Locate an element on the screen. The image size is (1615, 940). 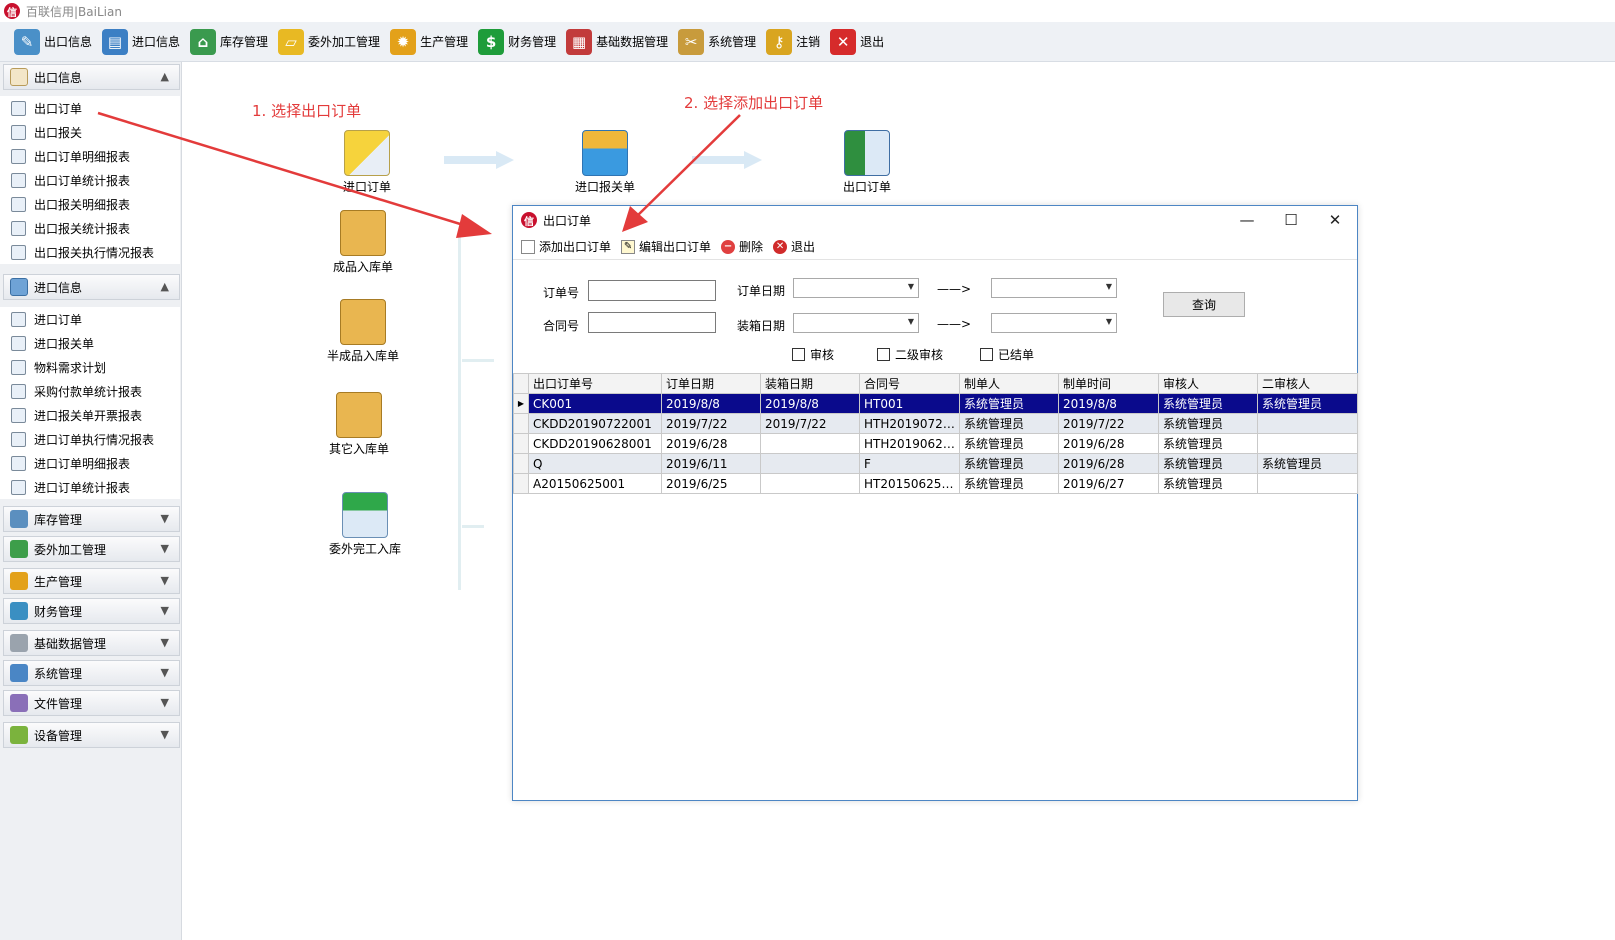
toolbar-item-8: ⚷ 注销 is located at coordinates (794, 42).